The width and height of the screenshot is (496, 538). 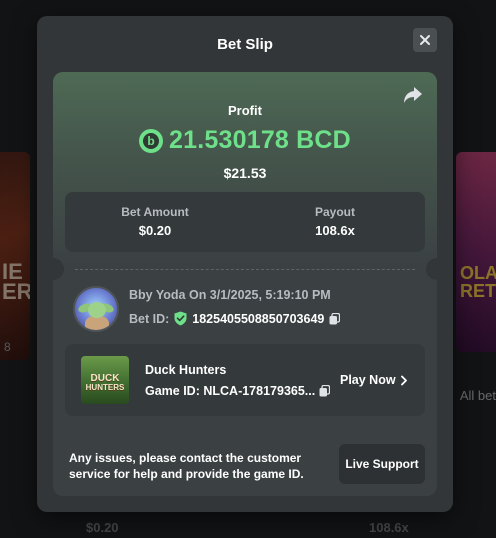 I want to click on verified-shield-icon, so click(x=180, y=318).